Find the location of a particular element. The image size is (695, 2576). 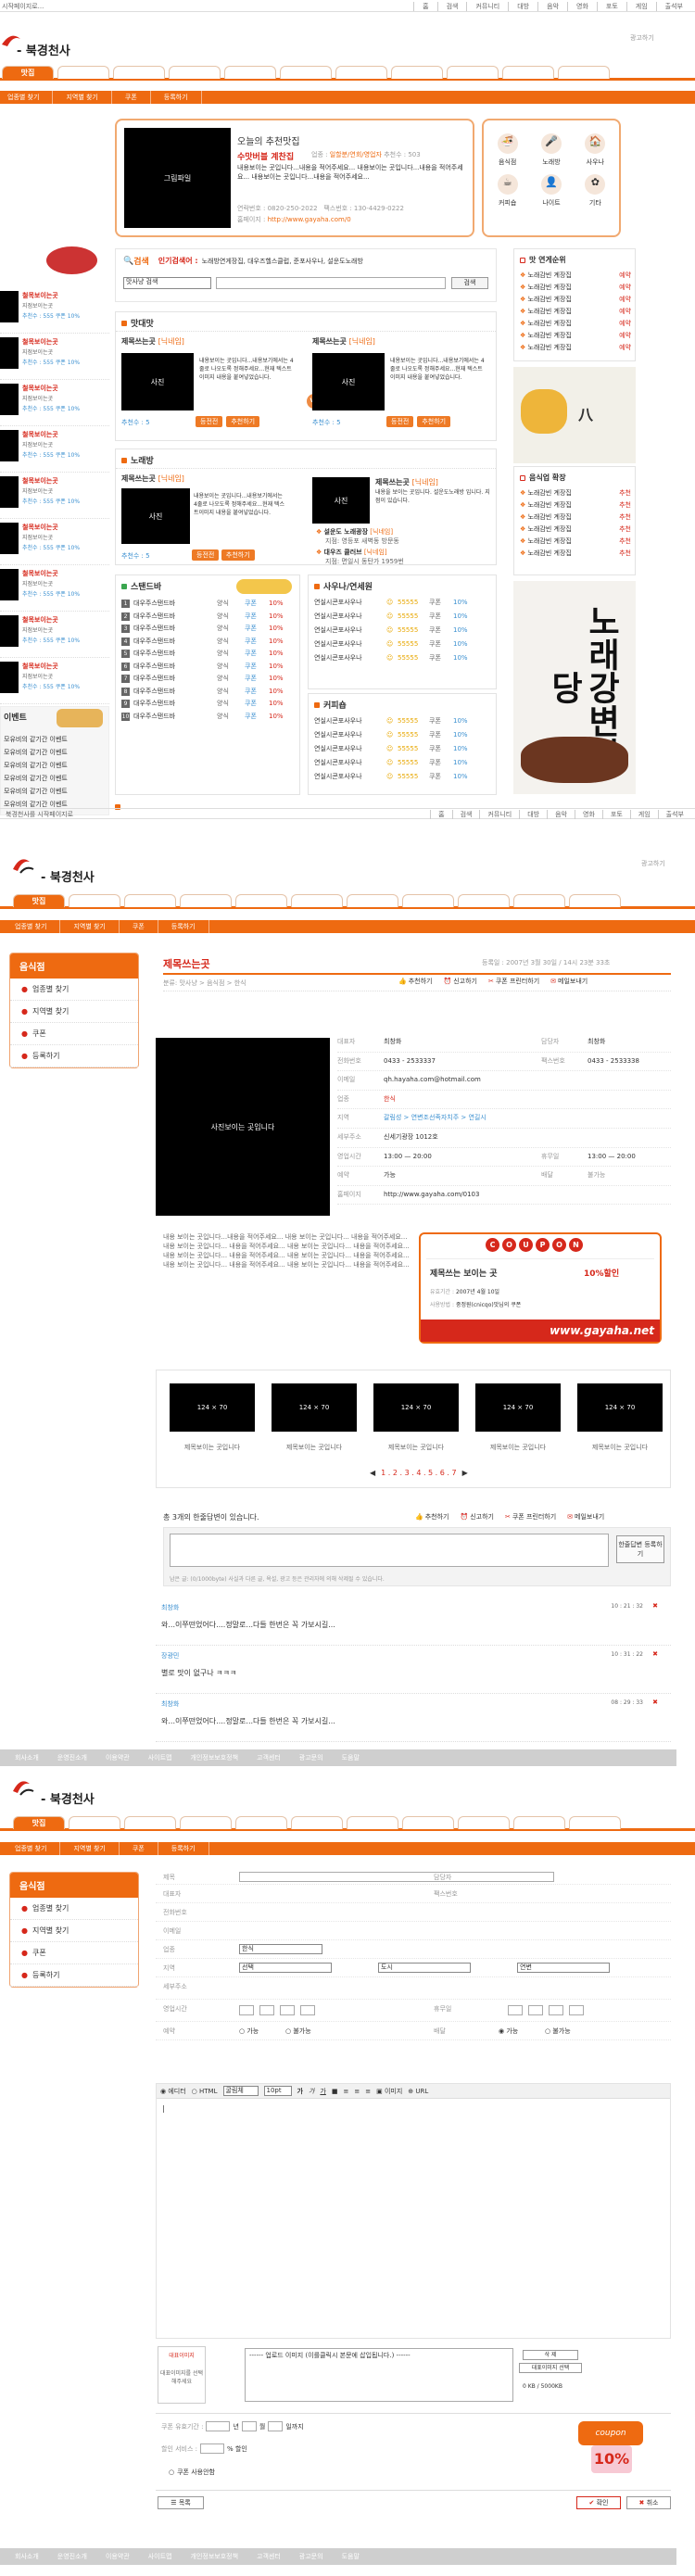

coupon-discount-input is located at coordinates (212, 2449).